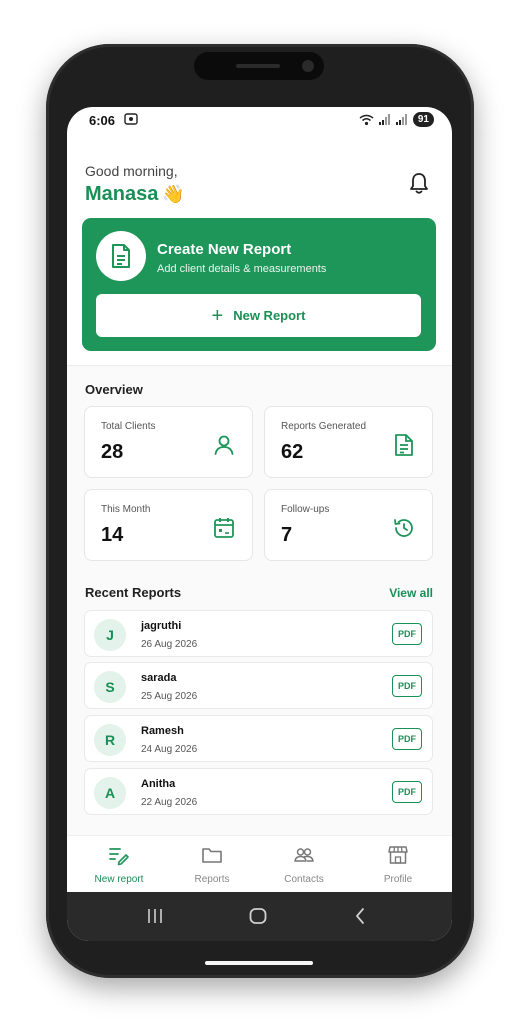 This screenshot has width=518, height=1024. Describe the element at coordinates (133, 592) in the screenshot. I see `recent-reports-title: Recent Reports` at that location.